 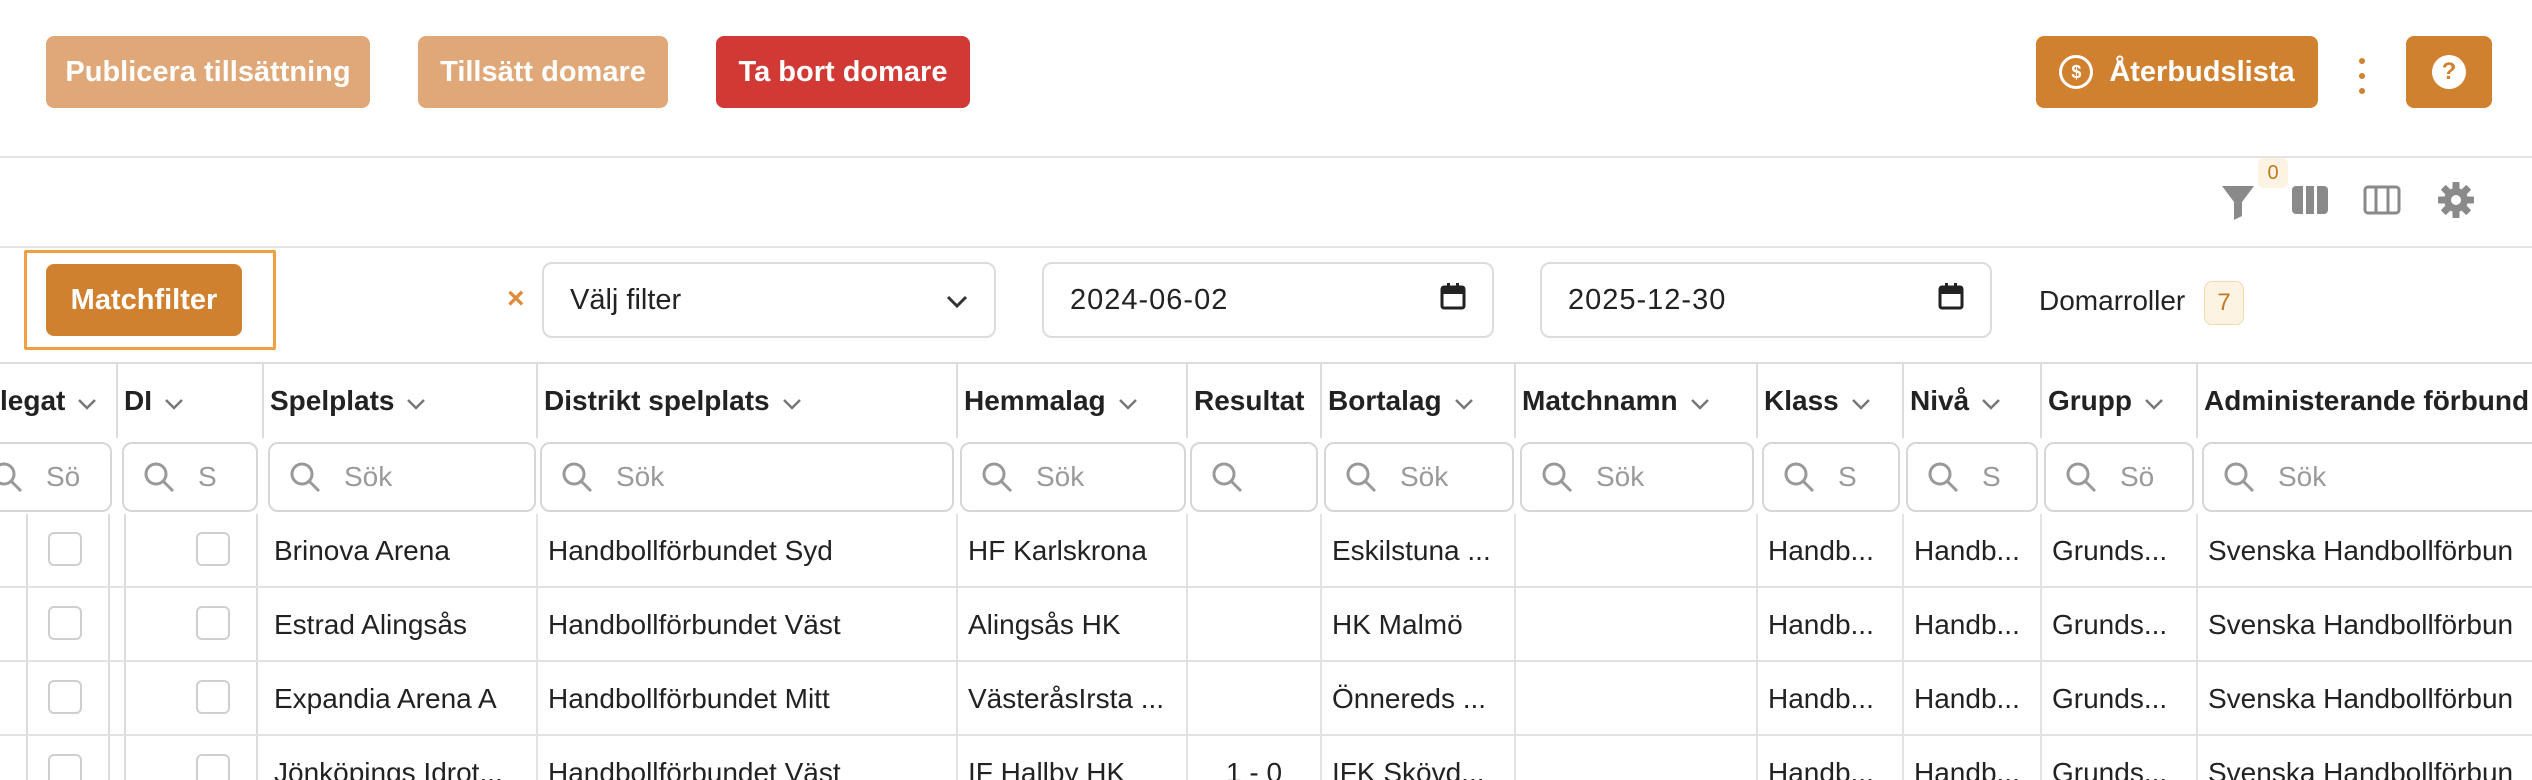 What do you see at coordinates (2112, 300) in the screenshot?
I see `referee-roles-label: Domarroller` at bounding box center [2112, 300].